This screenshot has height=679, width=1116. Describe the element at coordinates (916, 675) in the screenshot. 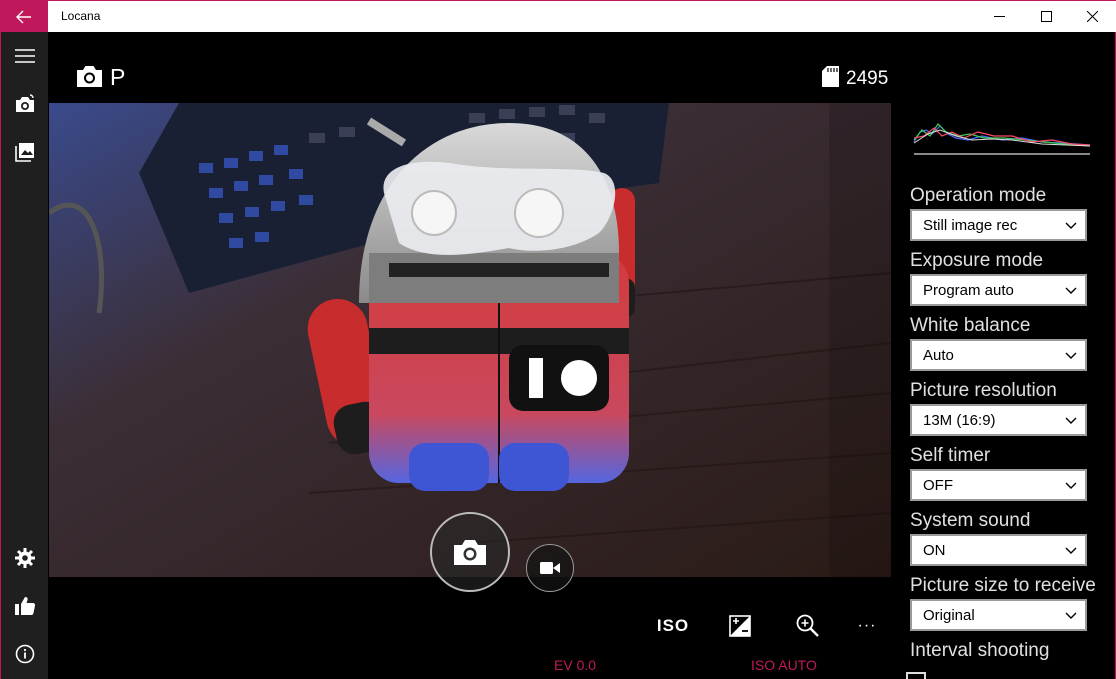

I see `interval-shooting-checkbox` at that location.